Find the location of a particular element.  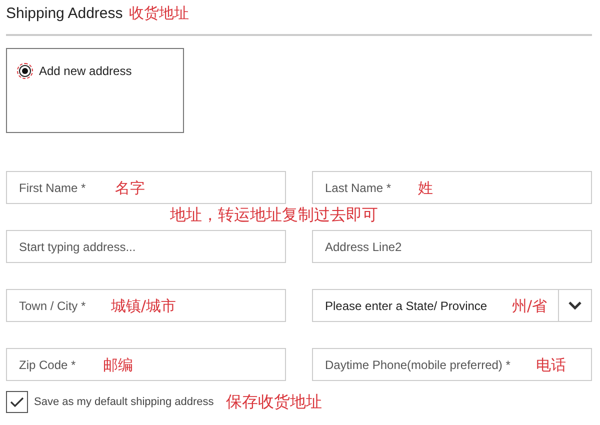

checkbox is located at coordinates (17, 402).